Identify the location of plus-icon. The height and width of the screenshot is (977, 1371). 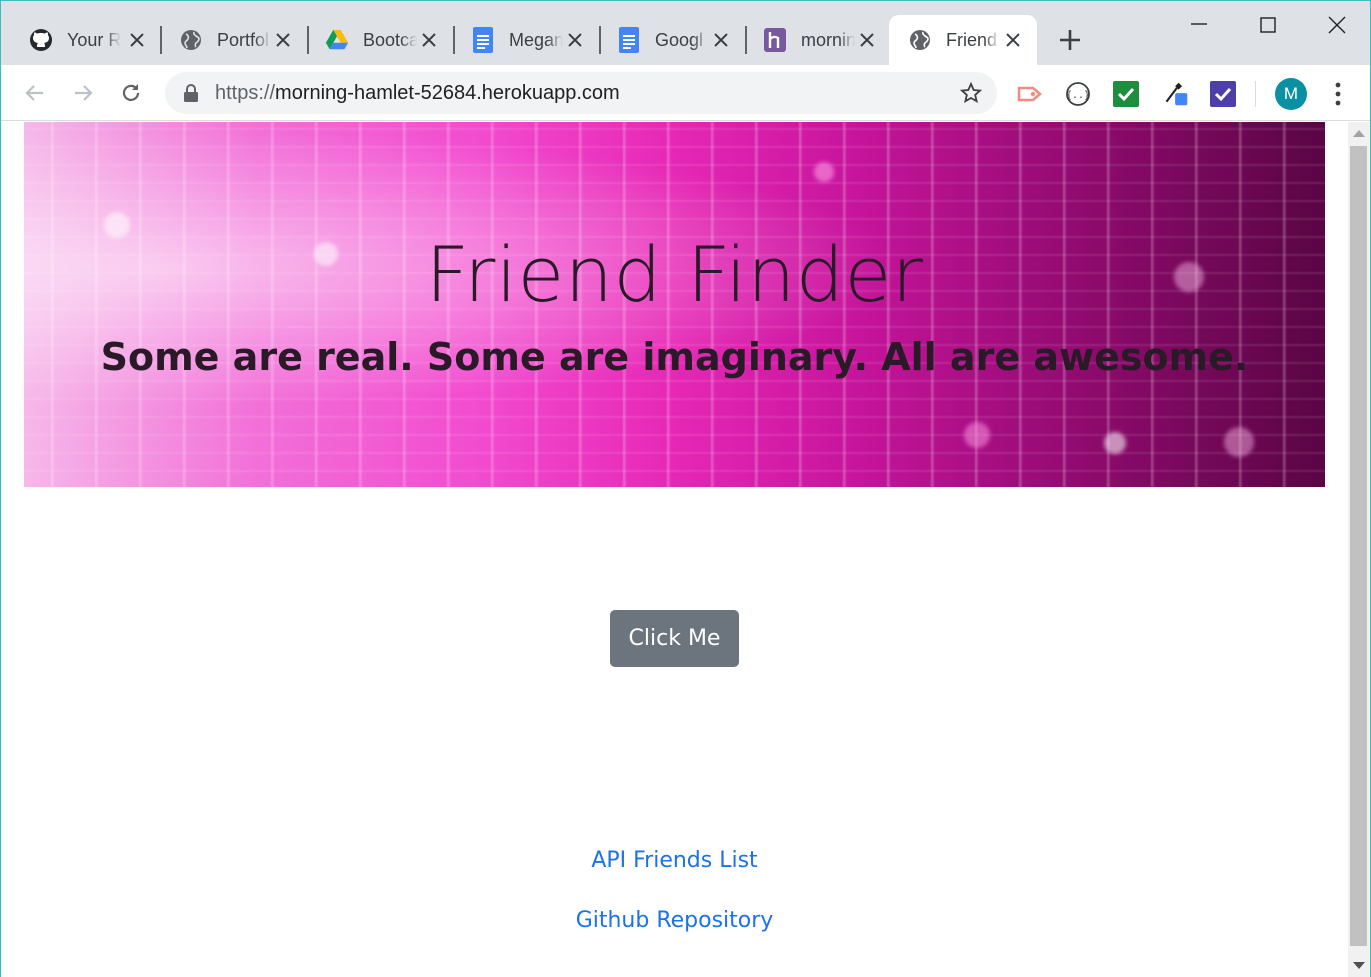
(1070, 40).